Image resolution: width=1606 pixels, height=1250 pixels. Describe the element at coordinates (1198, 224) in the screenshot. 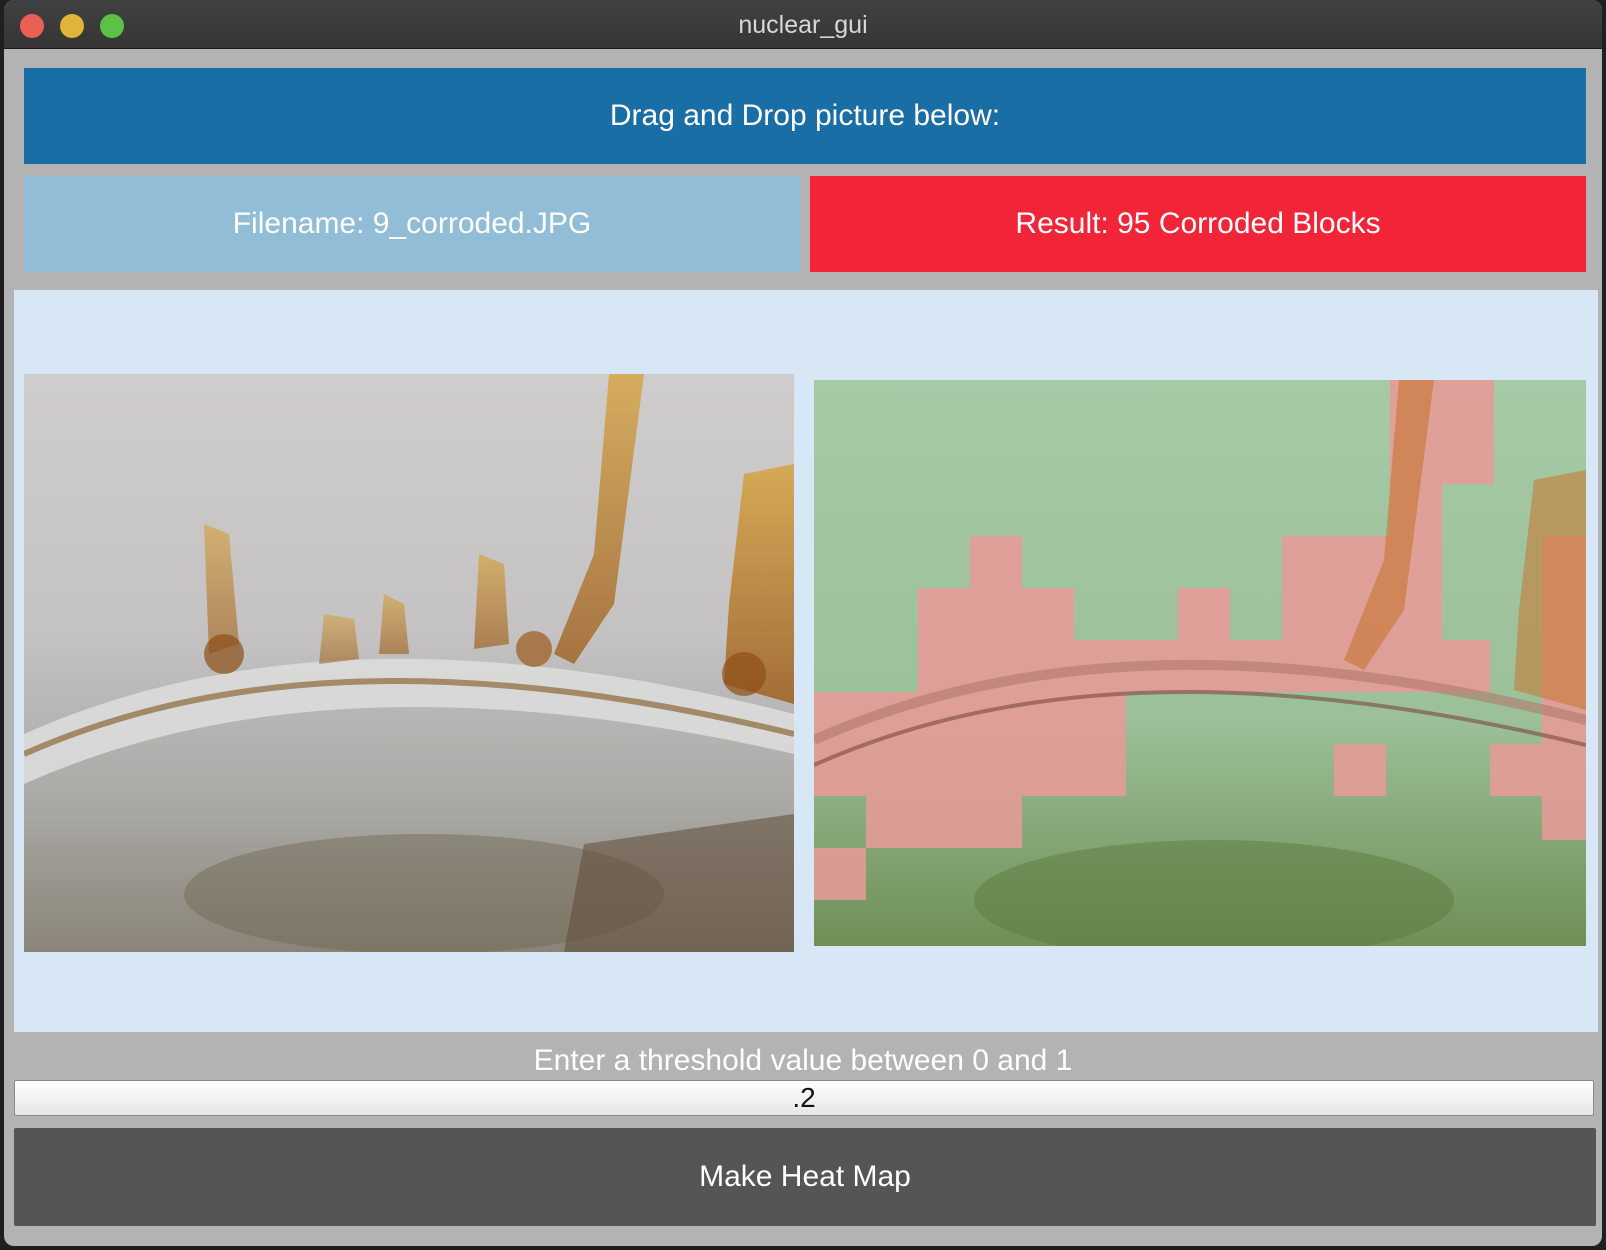

I see `result-label: Result: 95 Corroded Blocks` at that location.